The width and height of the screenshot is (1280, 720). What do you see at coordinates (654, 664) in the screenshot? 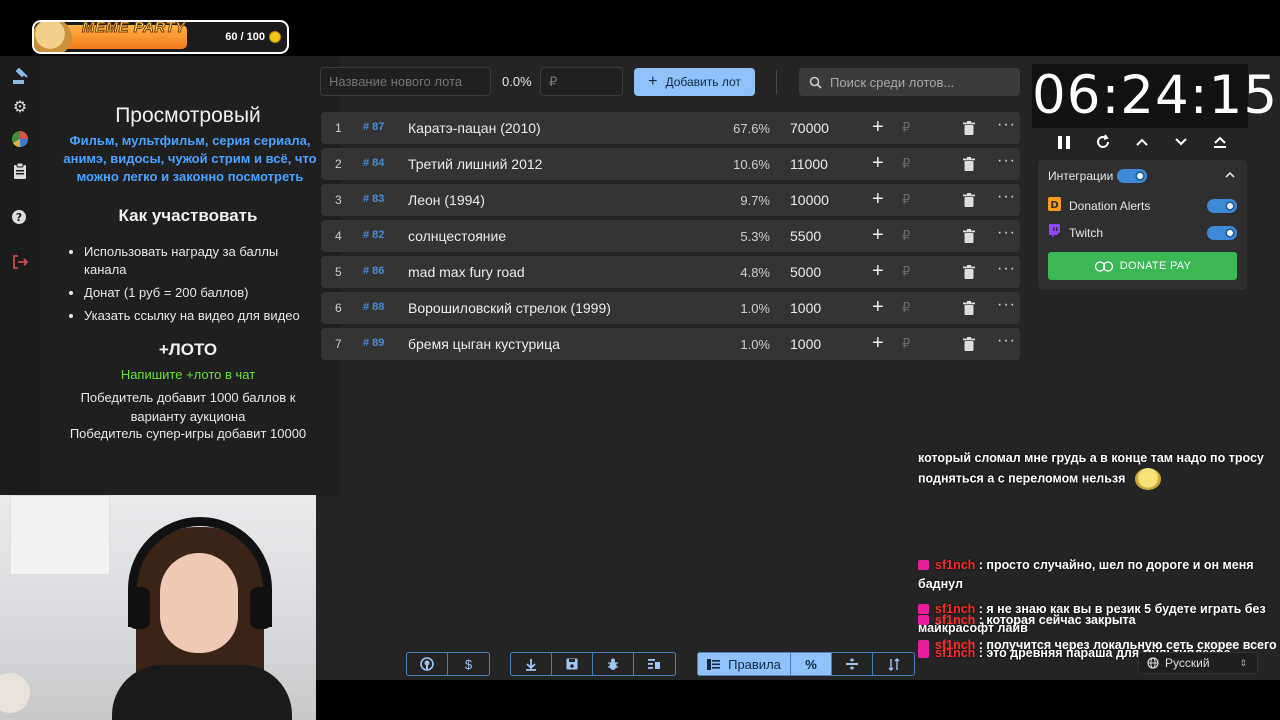
I see `clear-list-icon` at bounding box center [654, 664].